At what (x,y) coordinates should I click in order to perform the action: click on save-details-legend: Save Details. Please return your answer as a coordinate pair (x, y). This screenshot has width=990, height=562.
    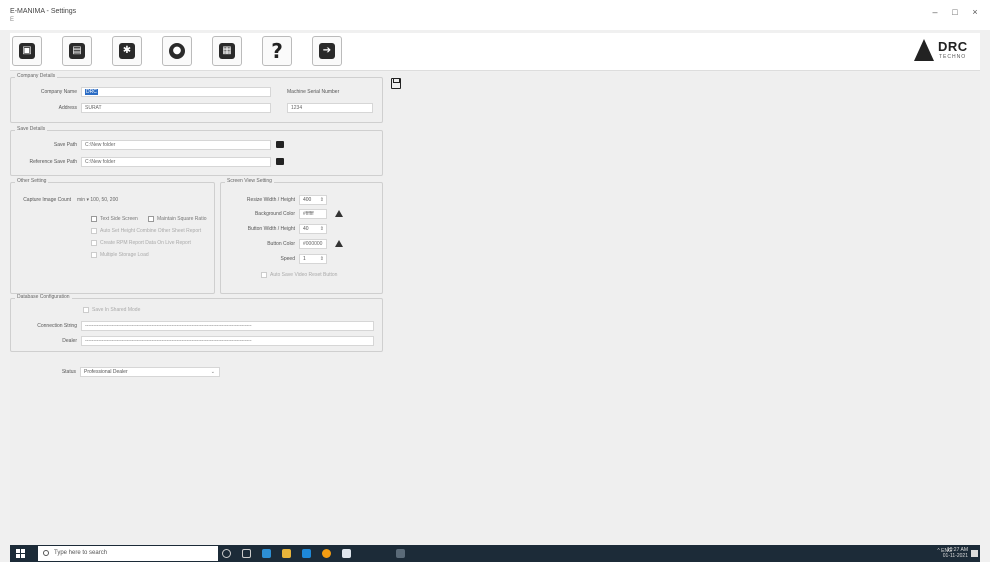
    Looking at the image, I should click on (31, 129).